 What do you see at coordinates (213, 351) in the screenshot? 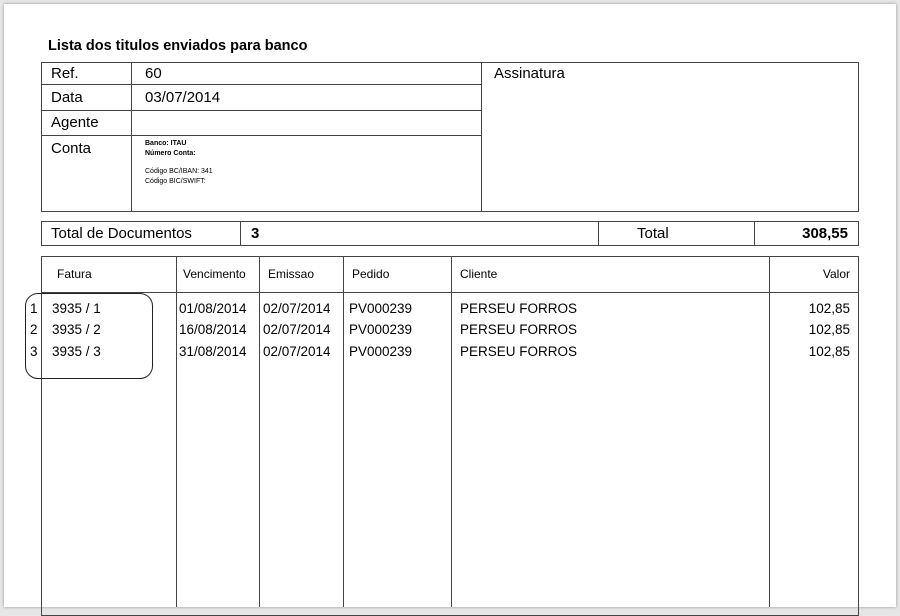
I see `row-vencimento: 31/08/2014` at bounding box center [213, 351].